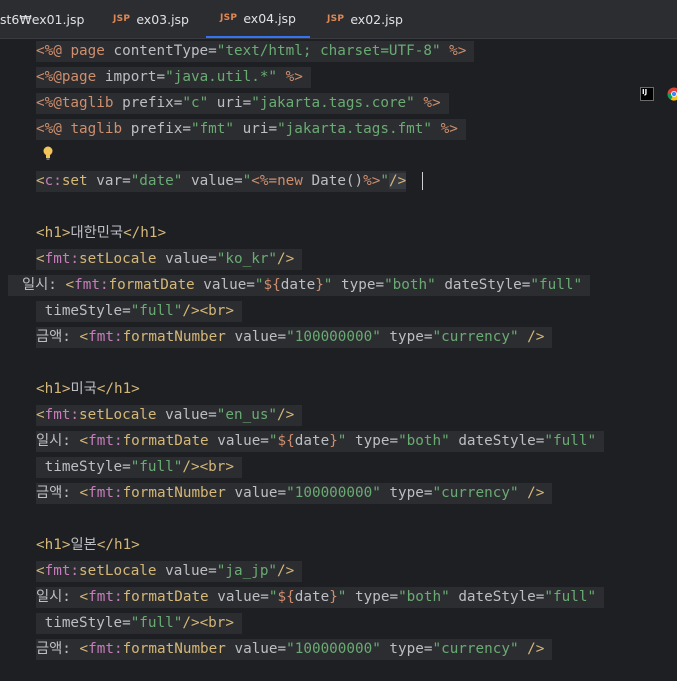  I want to click on tag-open: <, so click(84, 337).